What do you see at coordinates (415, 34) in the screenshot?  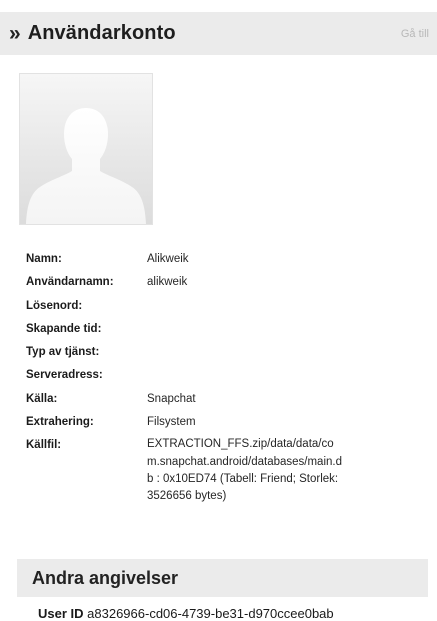 I see `goto-link: Gå till` at bounding box center [415, 34].